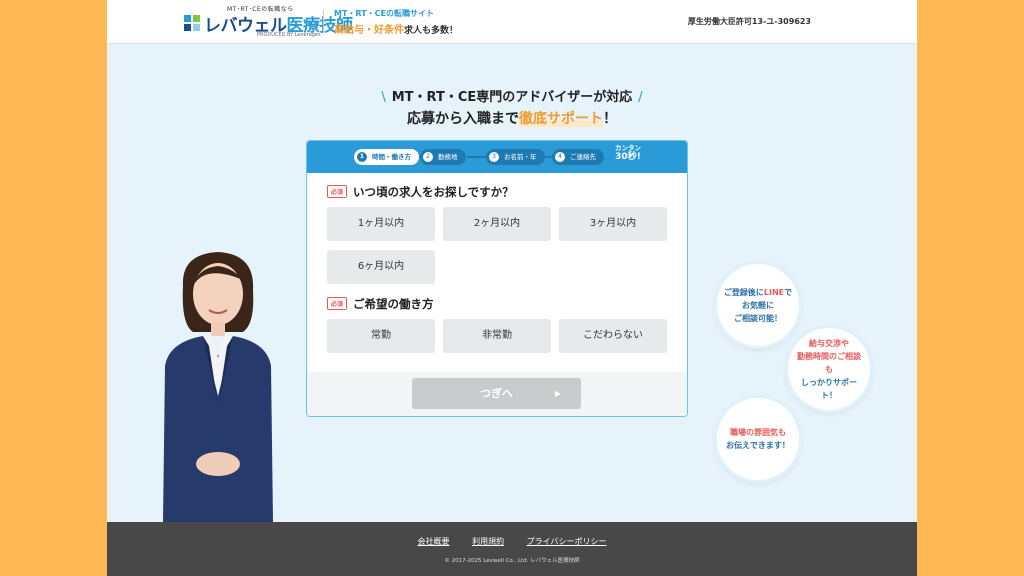  Describe the element at coordinates (512, 561) in the screenshot. I see `copyright: © 2017-2025 Levwell Co., Ltd. レバウェル医療技師` at that location.